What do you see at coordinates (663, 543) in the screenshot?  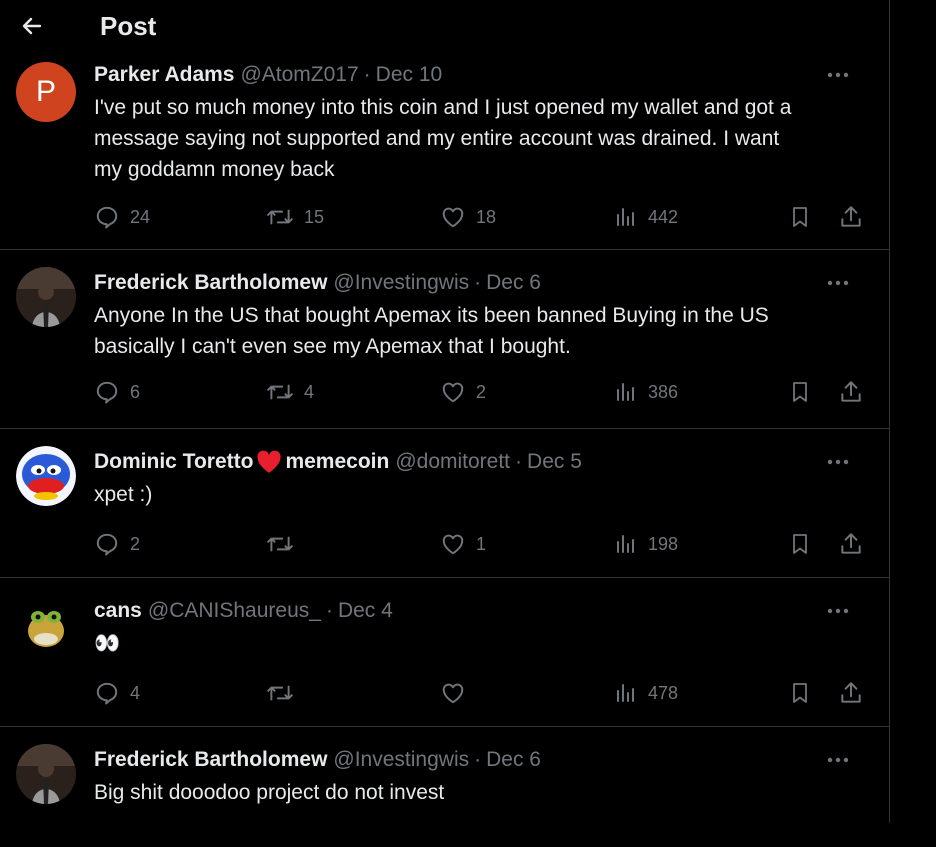 I see `views-count: 198` at bounding box center [663, 543].